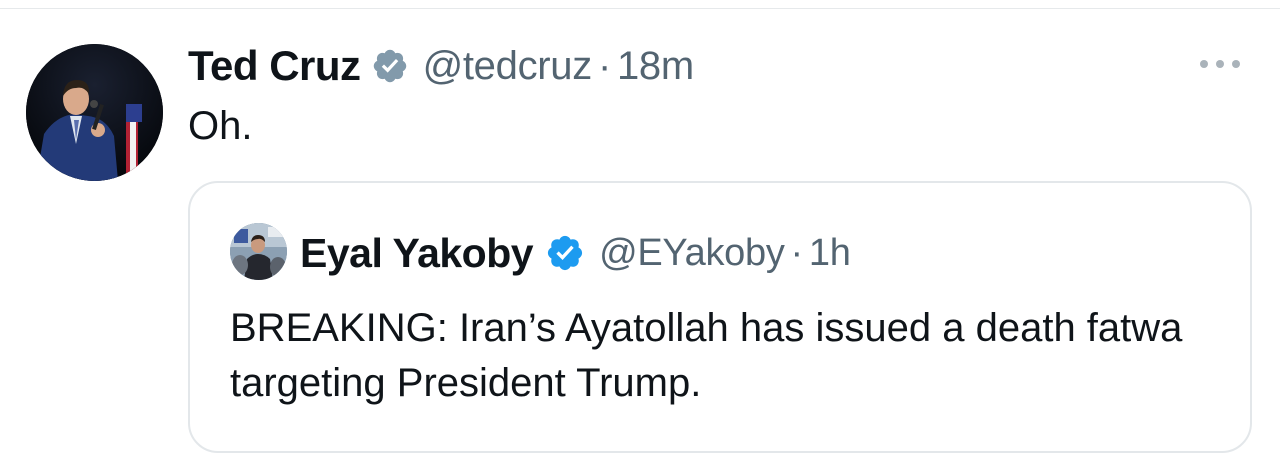 The height and width of the screenshot is (457, 1280). Describe the element at coordinates (220, 126) in the screenshot. I see `tweet-text: Oh.` at that location.